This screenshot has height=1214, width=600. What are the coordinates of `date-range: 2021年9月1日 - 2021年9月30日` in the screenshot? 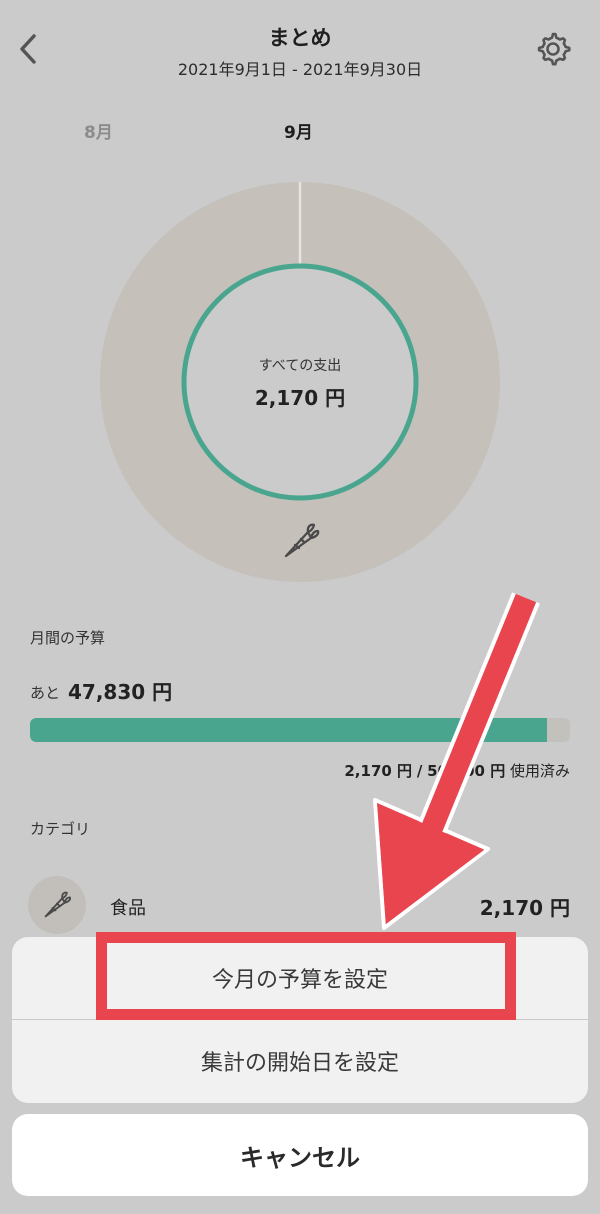 It's located at (300, 69).